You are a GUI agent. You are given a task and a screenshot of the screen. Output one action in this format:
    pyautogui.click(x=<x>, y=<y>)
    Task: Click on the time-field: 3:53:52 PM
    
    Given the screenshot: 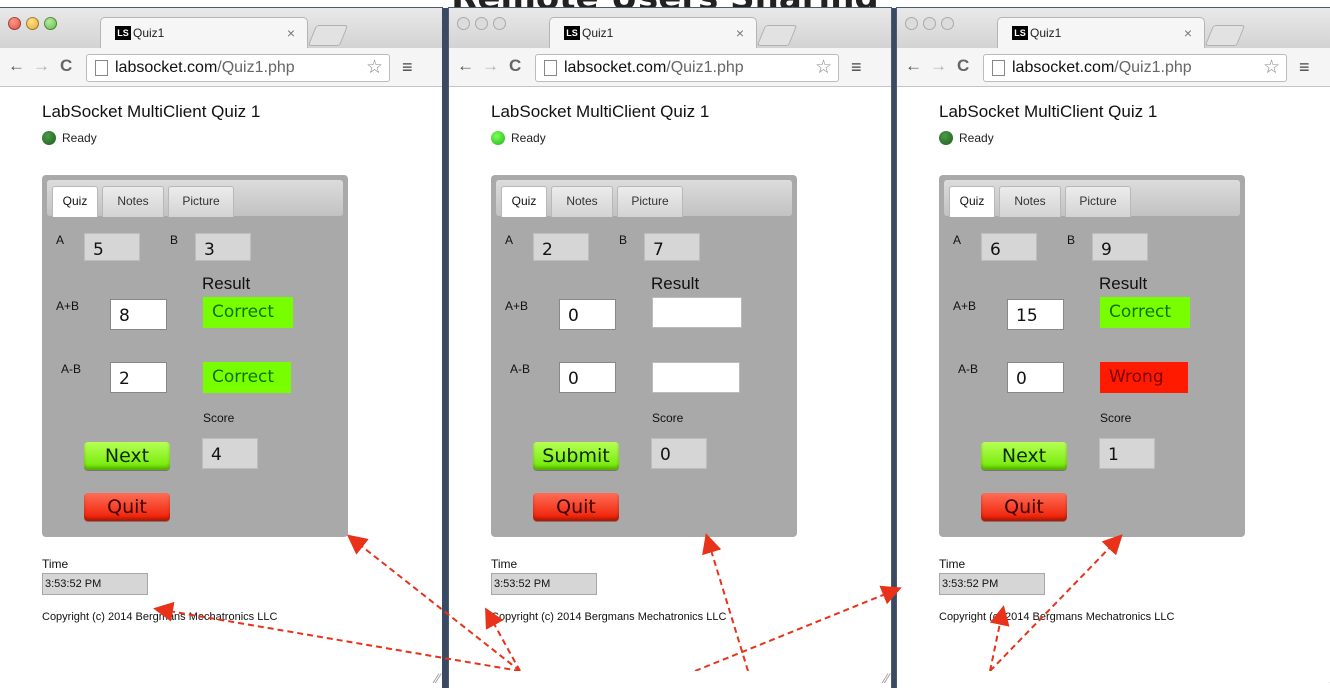 What is the action you would take?
    pyautogui.click(x=992, y=584)
    